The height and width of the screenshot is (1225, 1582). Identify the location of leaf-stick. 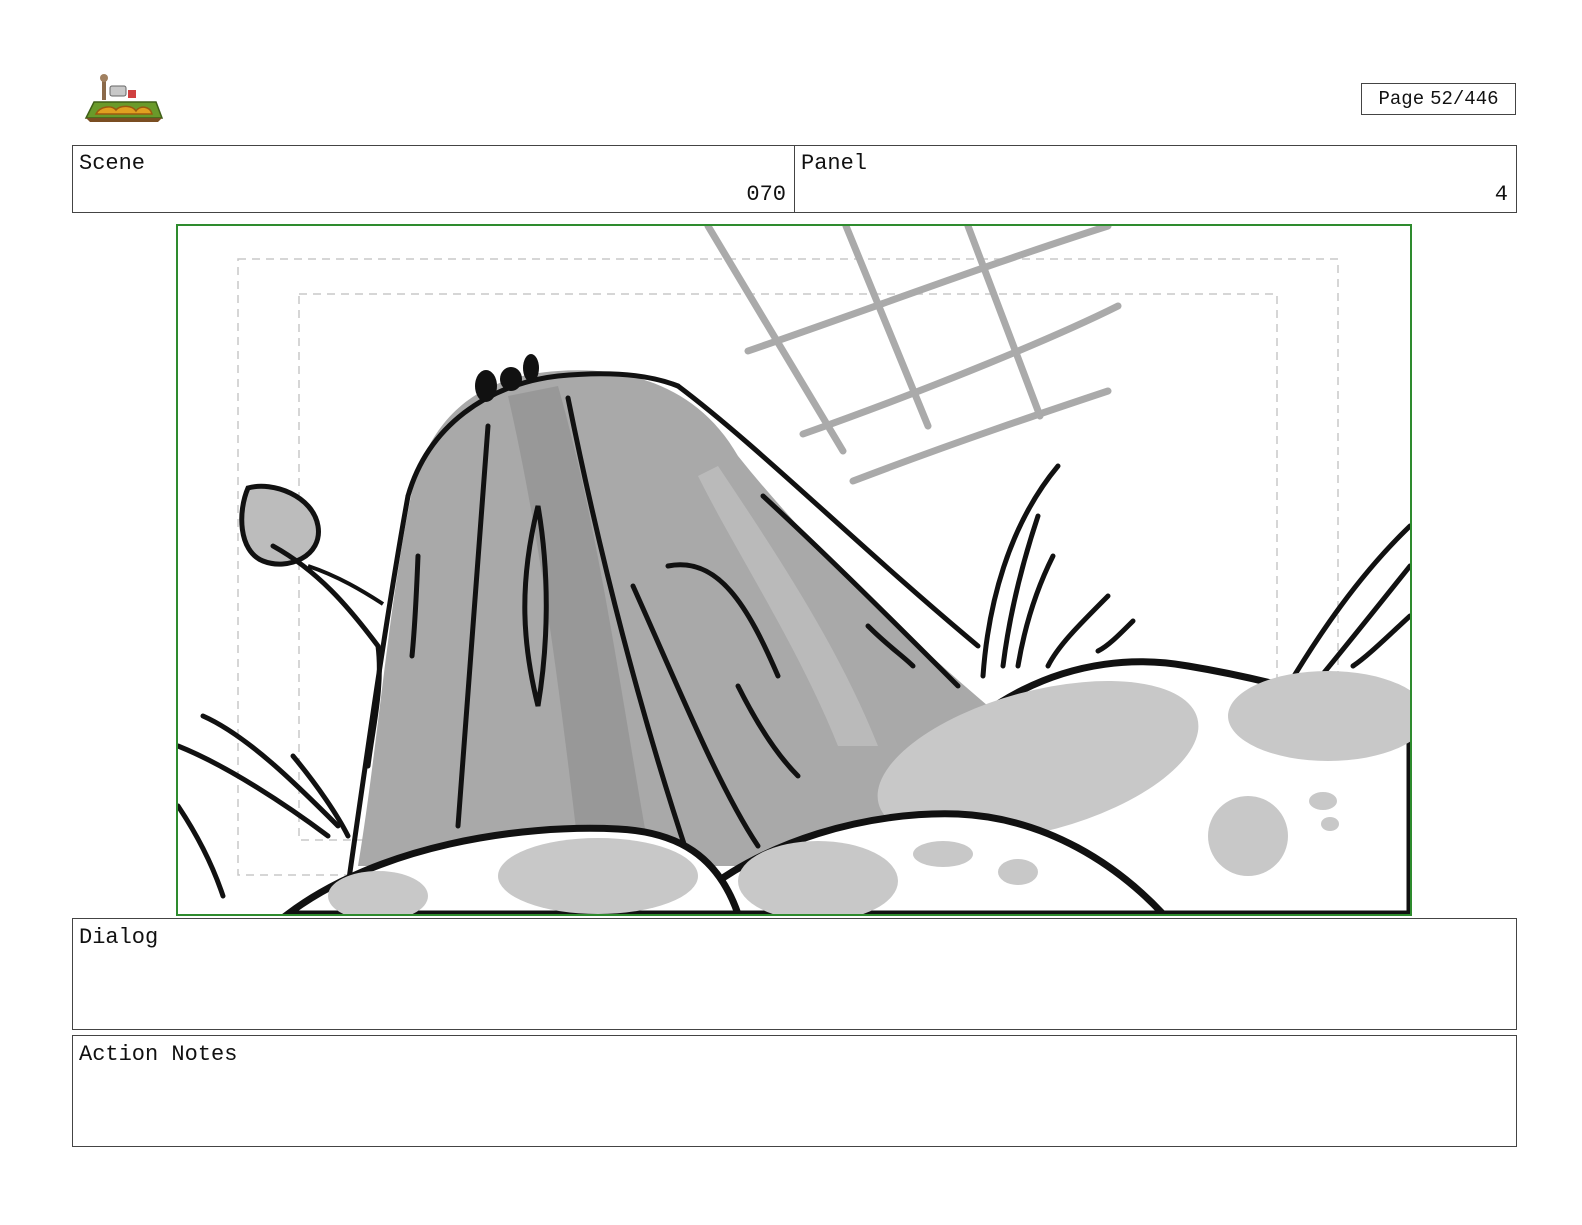
(312, 626).